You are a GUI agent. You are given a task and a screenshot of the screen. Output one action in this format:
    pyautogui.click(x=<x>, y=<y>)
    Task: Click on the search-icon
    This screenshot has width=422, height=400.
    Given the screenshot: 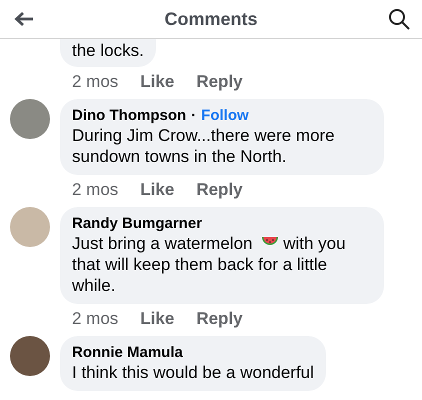 What is the action you would take?
    pyautogui.click(x=399, y=19)
    